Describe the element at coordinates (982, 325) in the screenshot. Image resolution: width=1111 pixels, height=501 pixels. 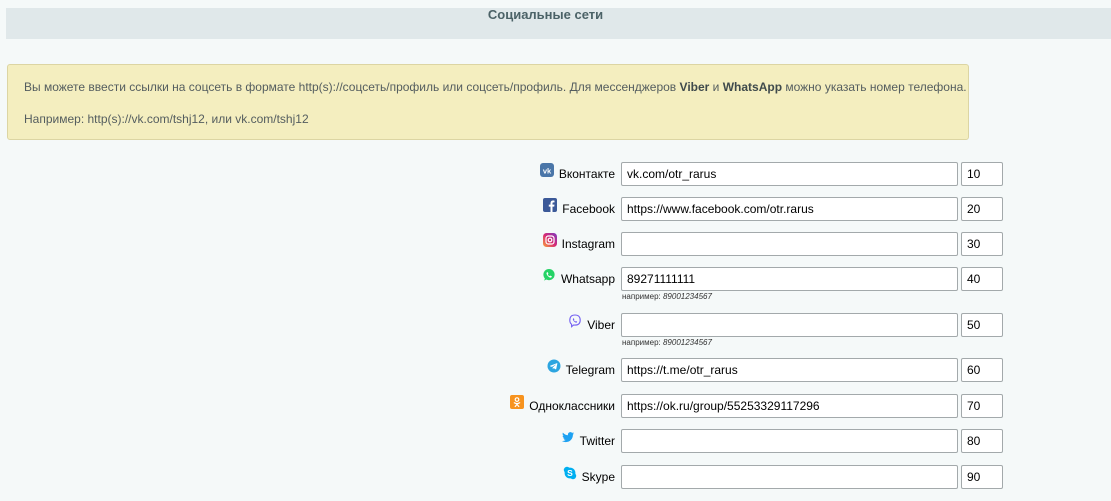
I see `social-sort-input-viber` at that location.